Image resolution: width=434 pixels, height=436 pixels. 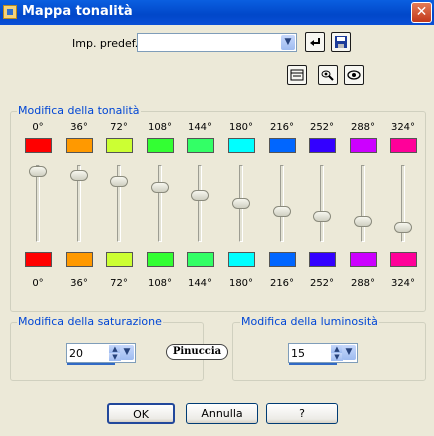 What do you see at coordinates (119, 127) in the screenshot?
I see `hue-label-top: 72°` at bounding box center [119, 127].